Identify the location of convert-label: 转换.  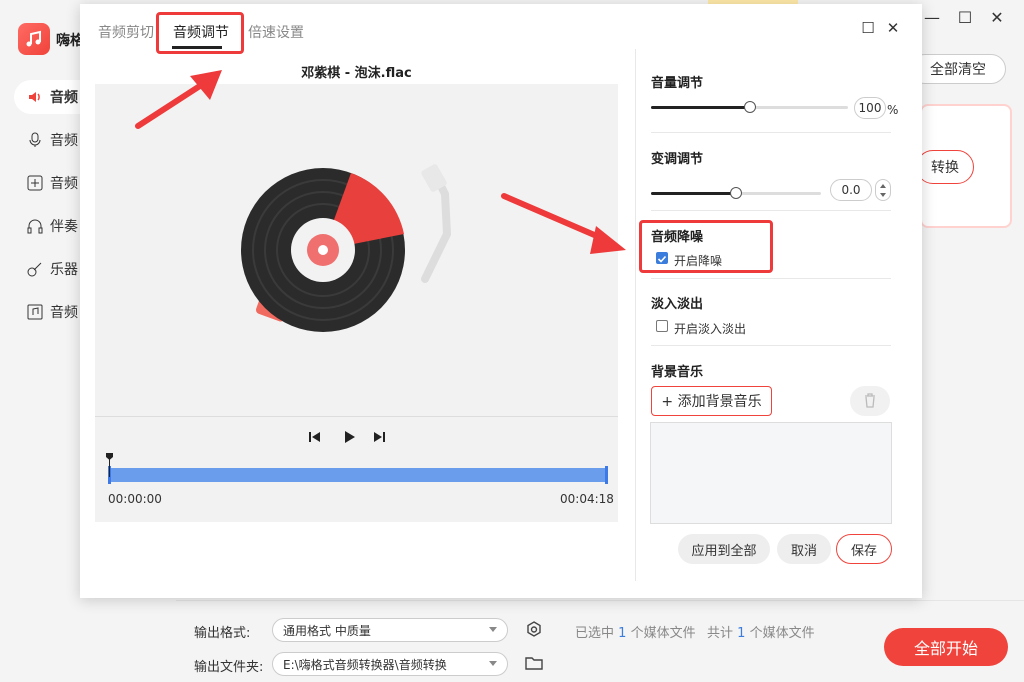
(945, 168).